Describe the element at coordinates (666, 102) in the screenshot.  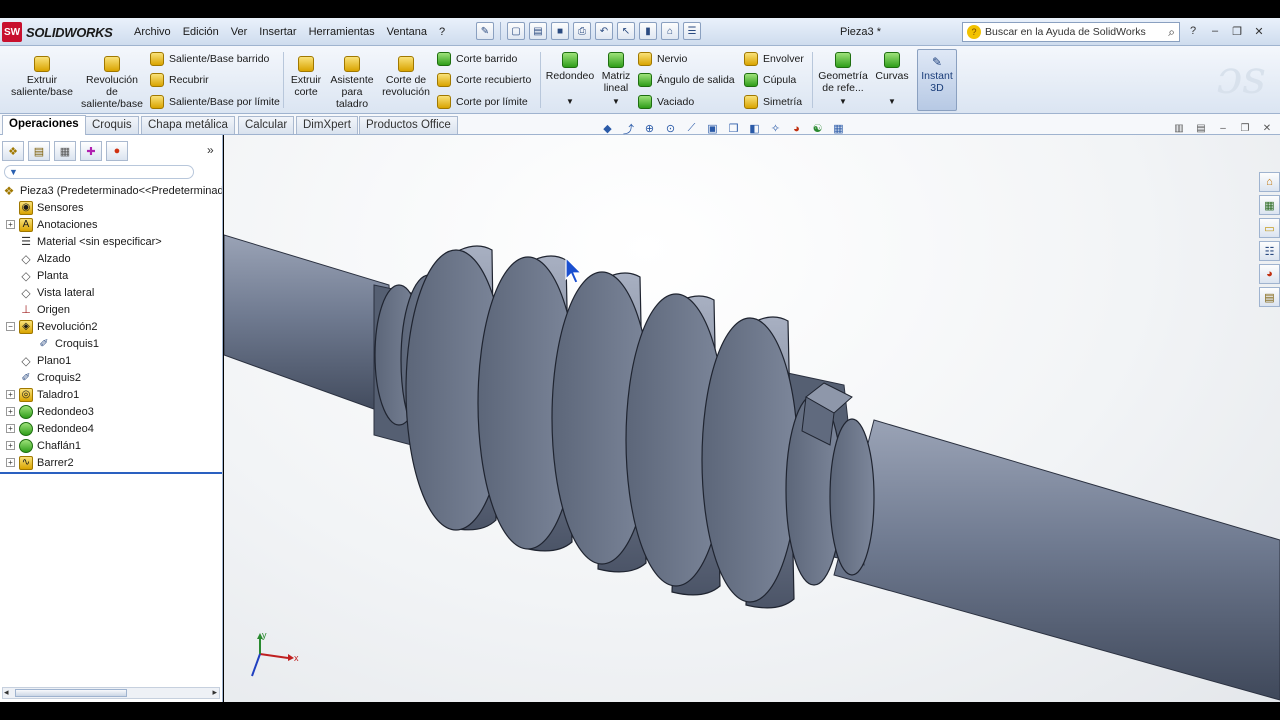
I see `shell-button: Vaciado` at that location.